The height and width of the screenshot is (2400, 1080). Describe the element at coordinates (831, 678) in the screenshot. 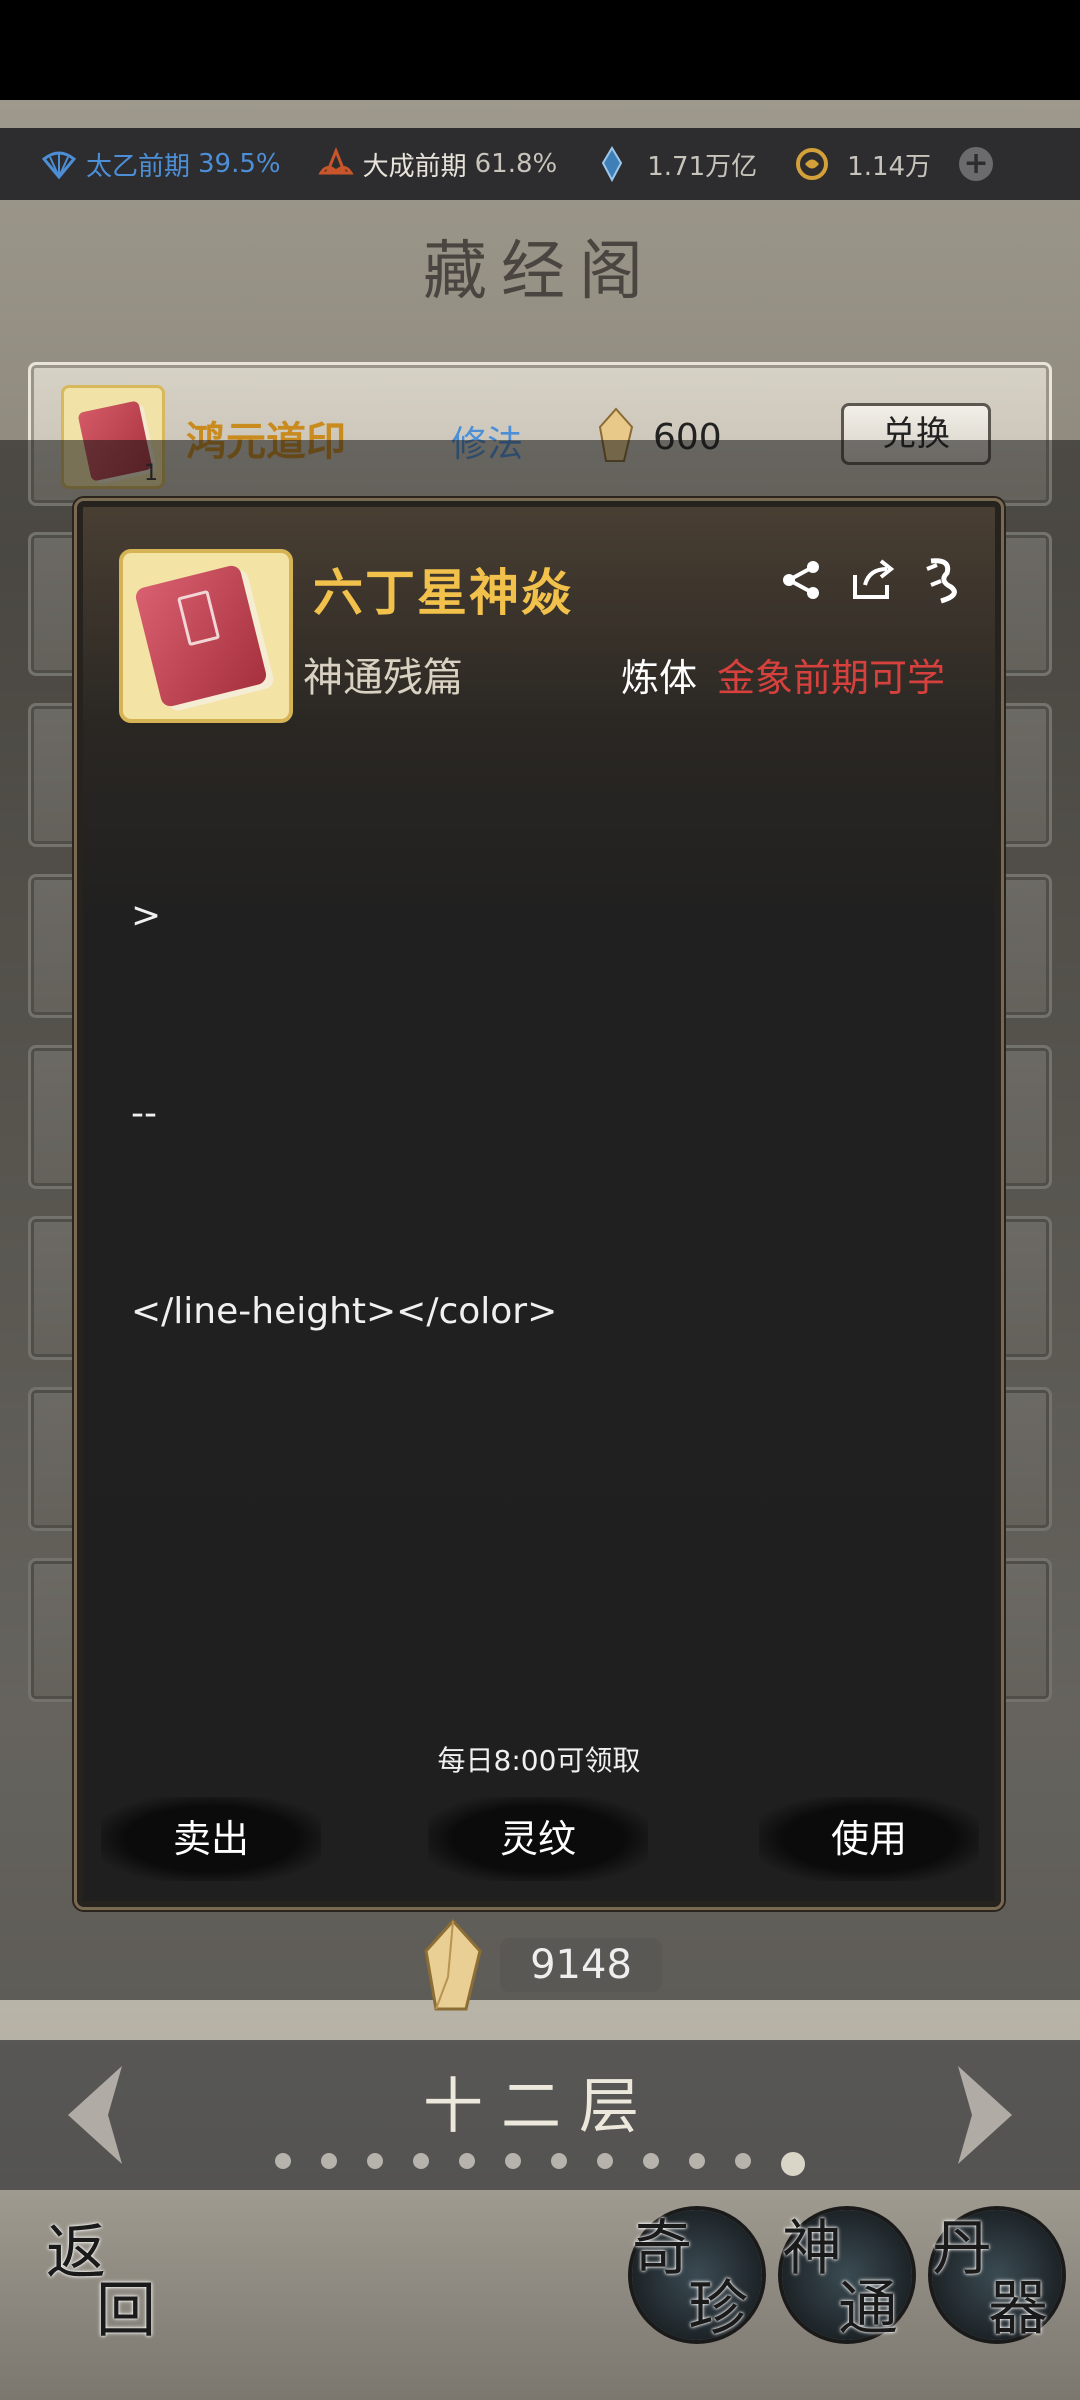

I see `requirement-value: 金象前期可学` at that location.